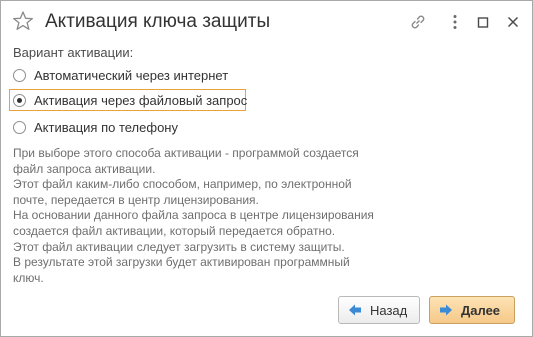 Image resolution: width=533 pixels, height=337 pixels. I want to click on close-icon, so click(513, 22).